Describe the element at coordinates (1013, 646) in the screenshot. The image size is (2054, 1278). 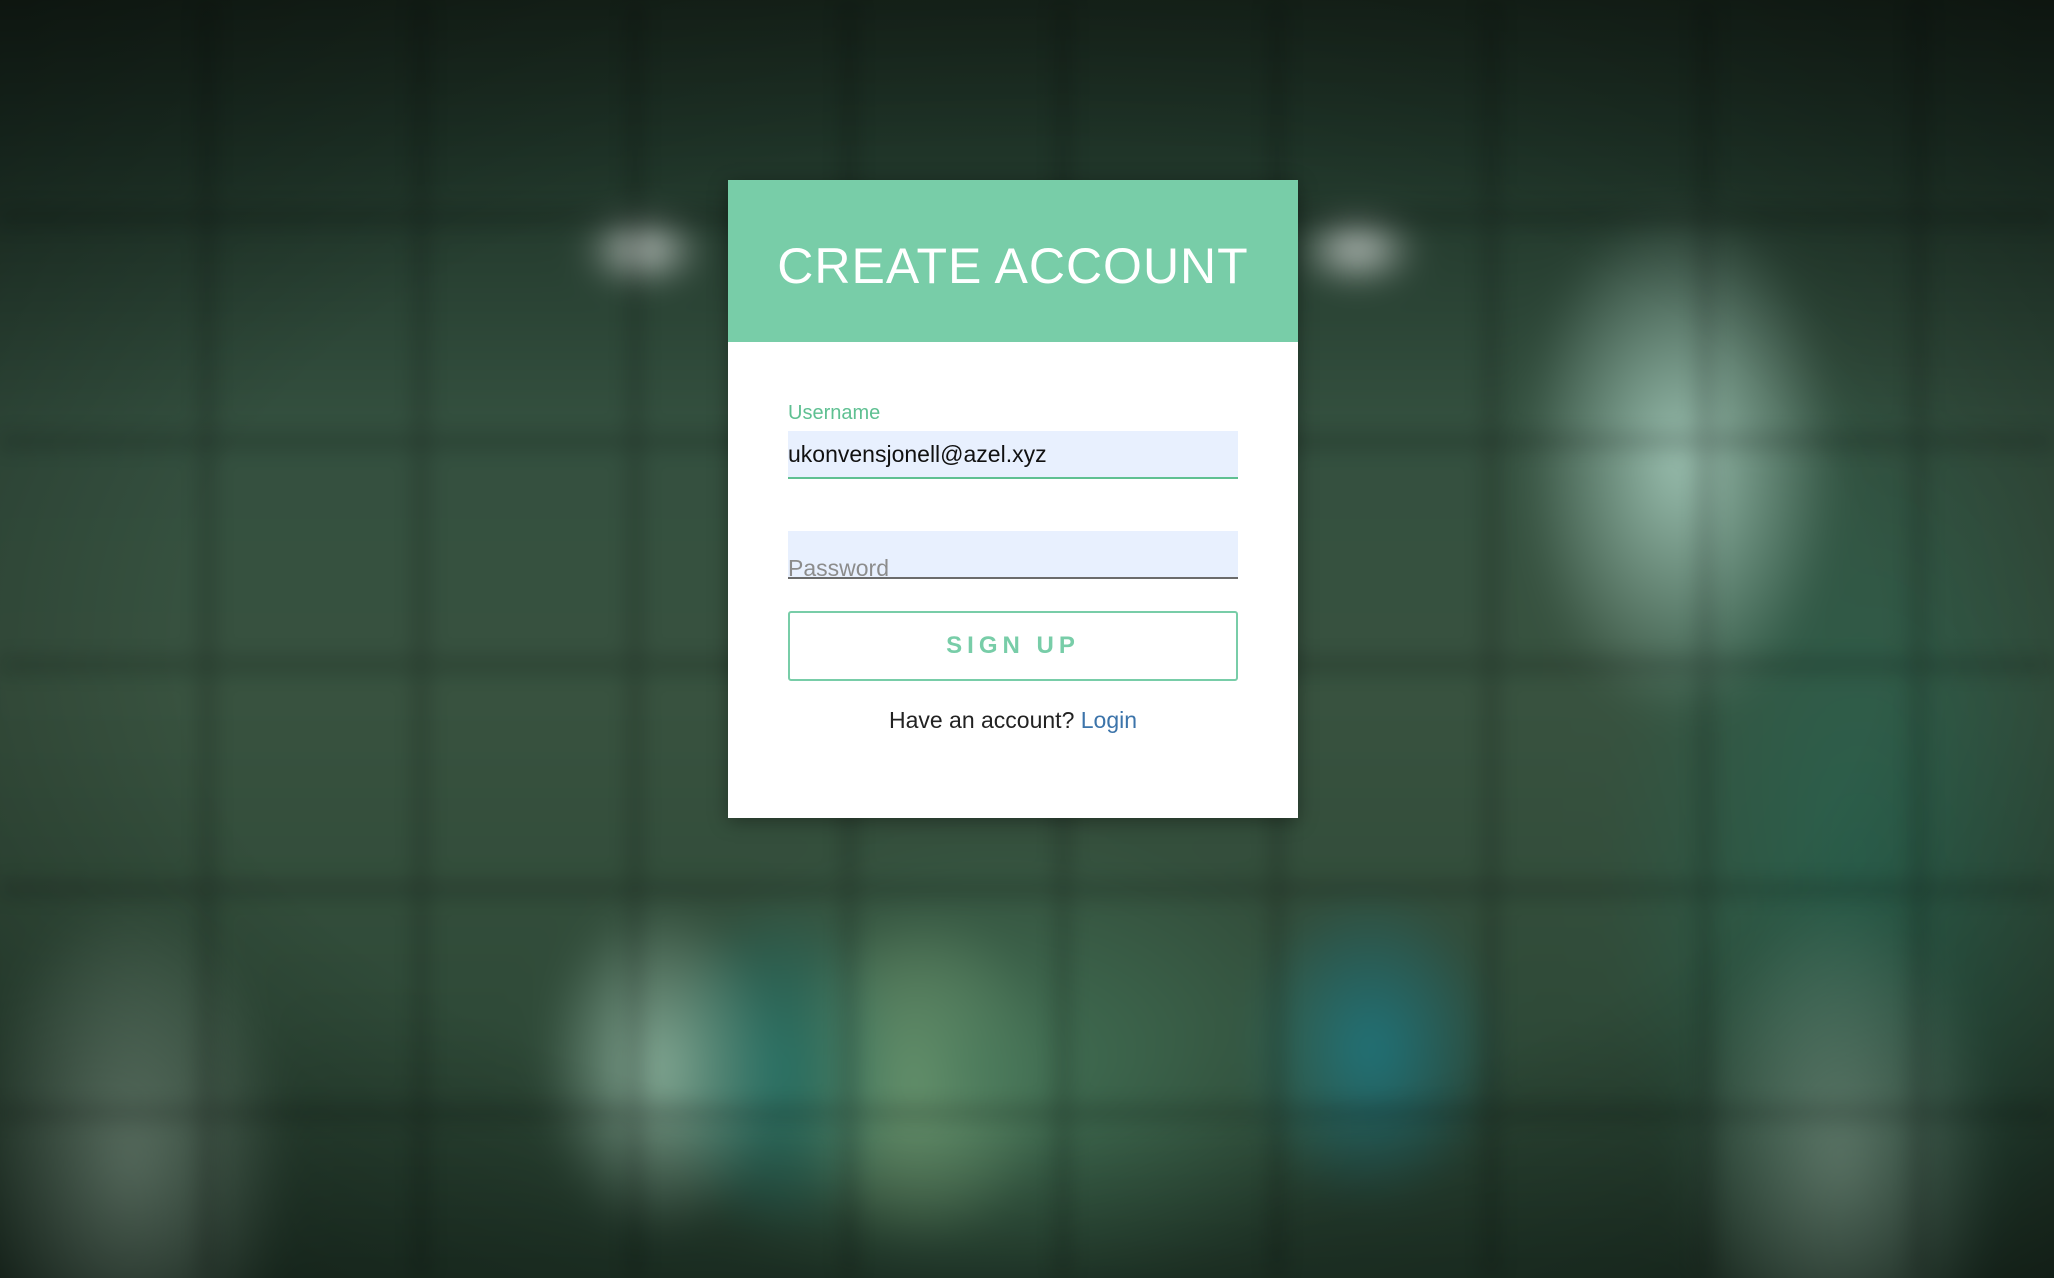
I see `signup-button: SIGN UP` at that location.